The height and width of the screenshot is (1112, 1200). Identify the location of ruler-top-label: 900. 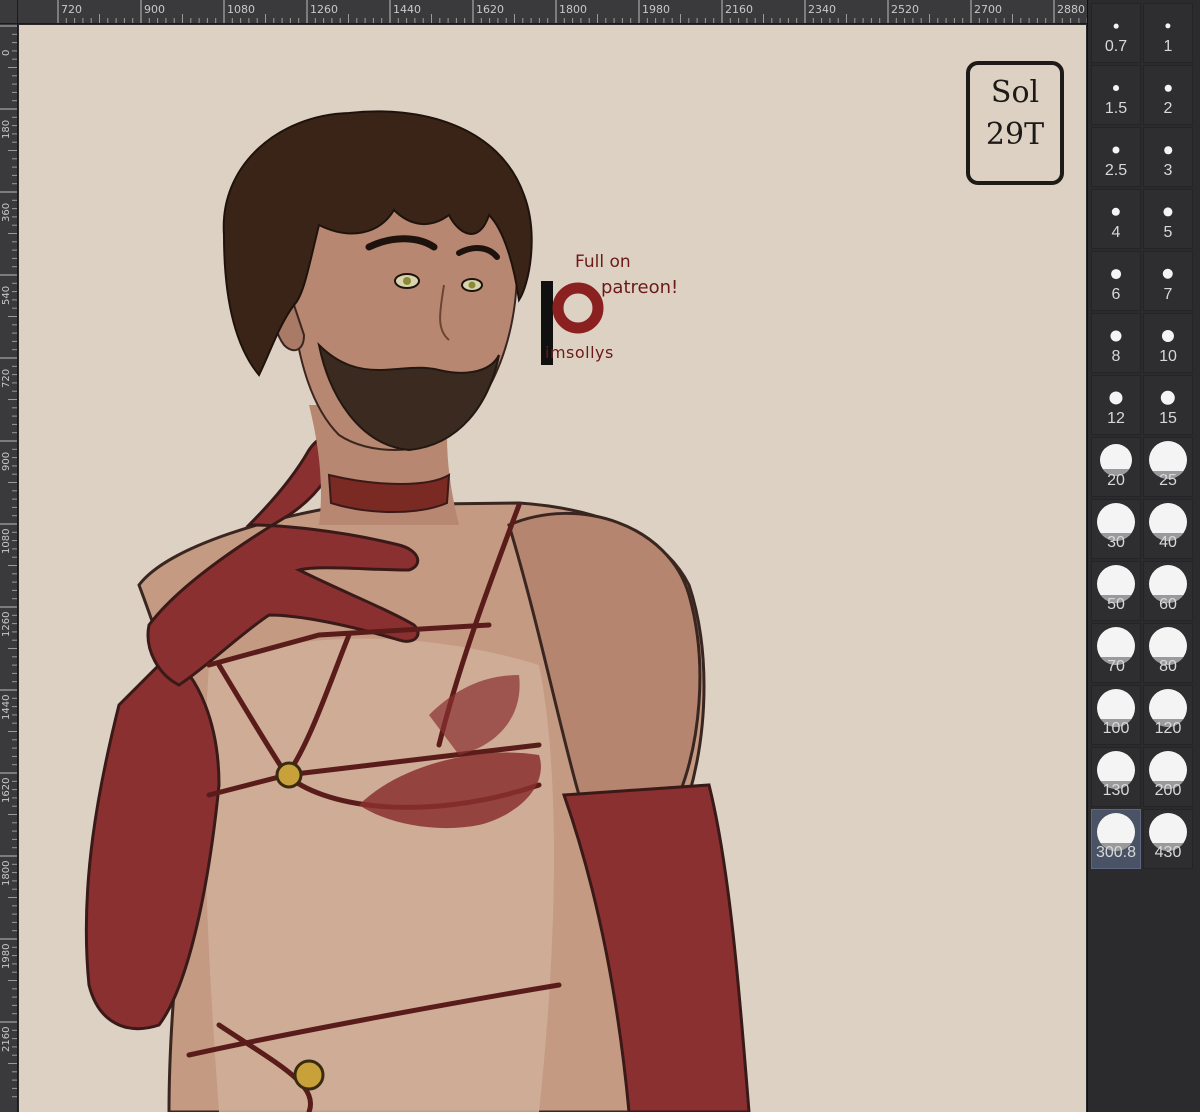
(154, 9).